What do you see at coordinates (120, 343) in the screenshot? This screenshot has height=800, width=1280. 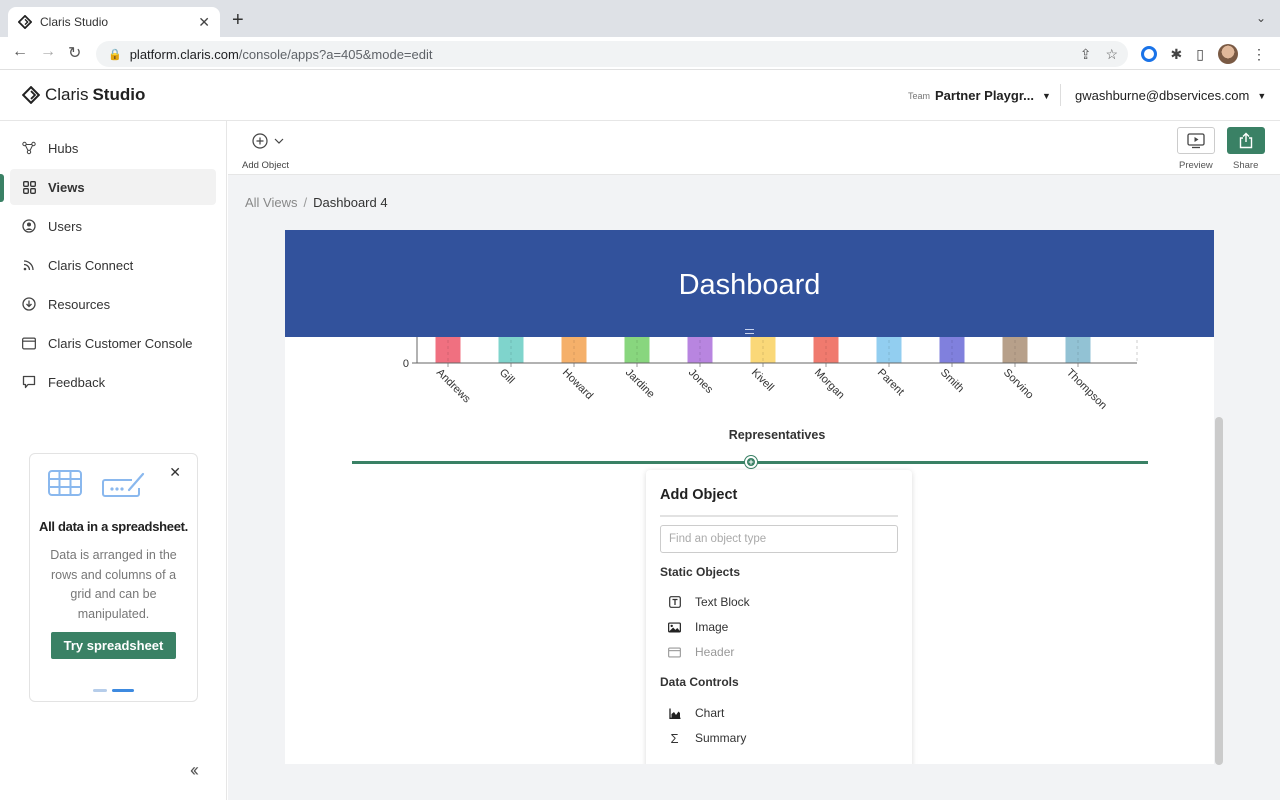 I see `sidebar-item-label: Claris Customer Console` at bounding box center [120, 343].